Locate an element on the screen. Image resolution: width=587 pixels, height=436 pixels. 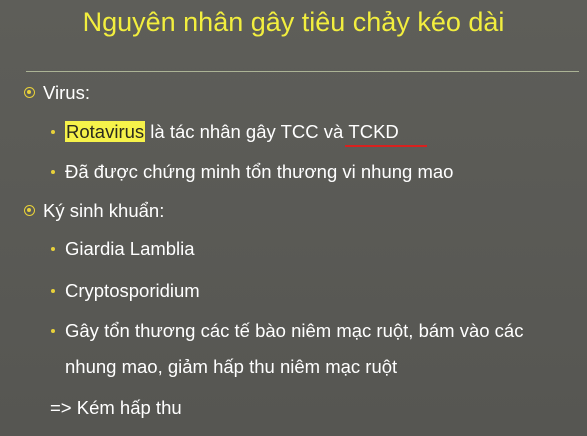
bullet-virus: Virus: is located at coordinates (57, 93).